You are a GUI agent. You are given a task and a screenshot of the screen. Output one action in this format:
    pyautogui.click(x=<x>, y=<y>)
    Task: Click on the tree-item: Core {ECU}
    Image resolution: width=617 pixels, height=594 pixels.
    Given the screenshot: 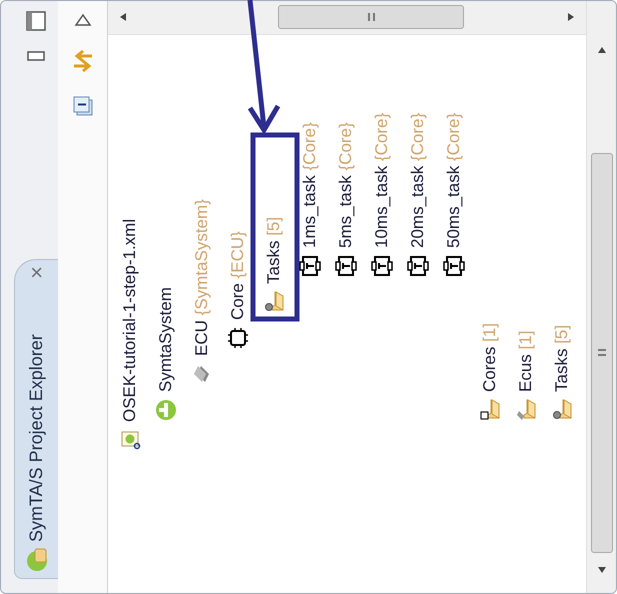 What is the action you would take?
    pyautogui.click(x=238, y=275)
    